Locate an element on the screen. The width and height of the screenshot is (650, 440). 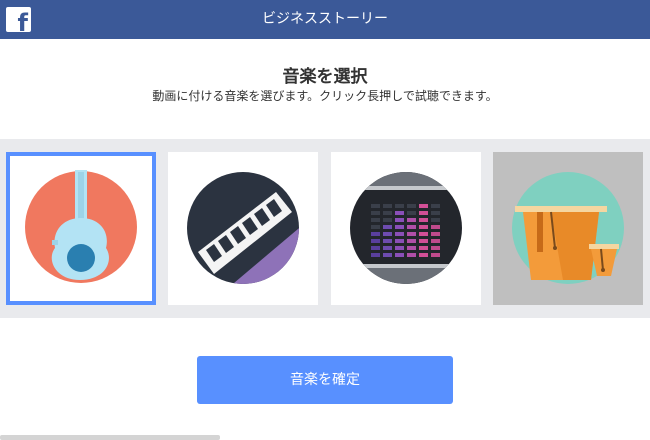
music-option-equalizer is located at coordinates (406, 228).